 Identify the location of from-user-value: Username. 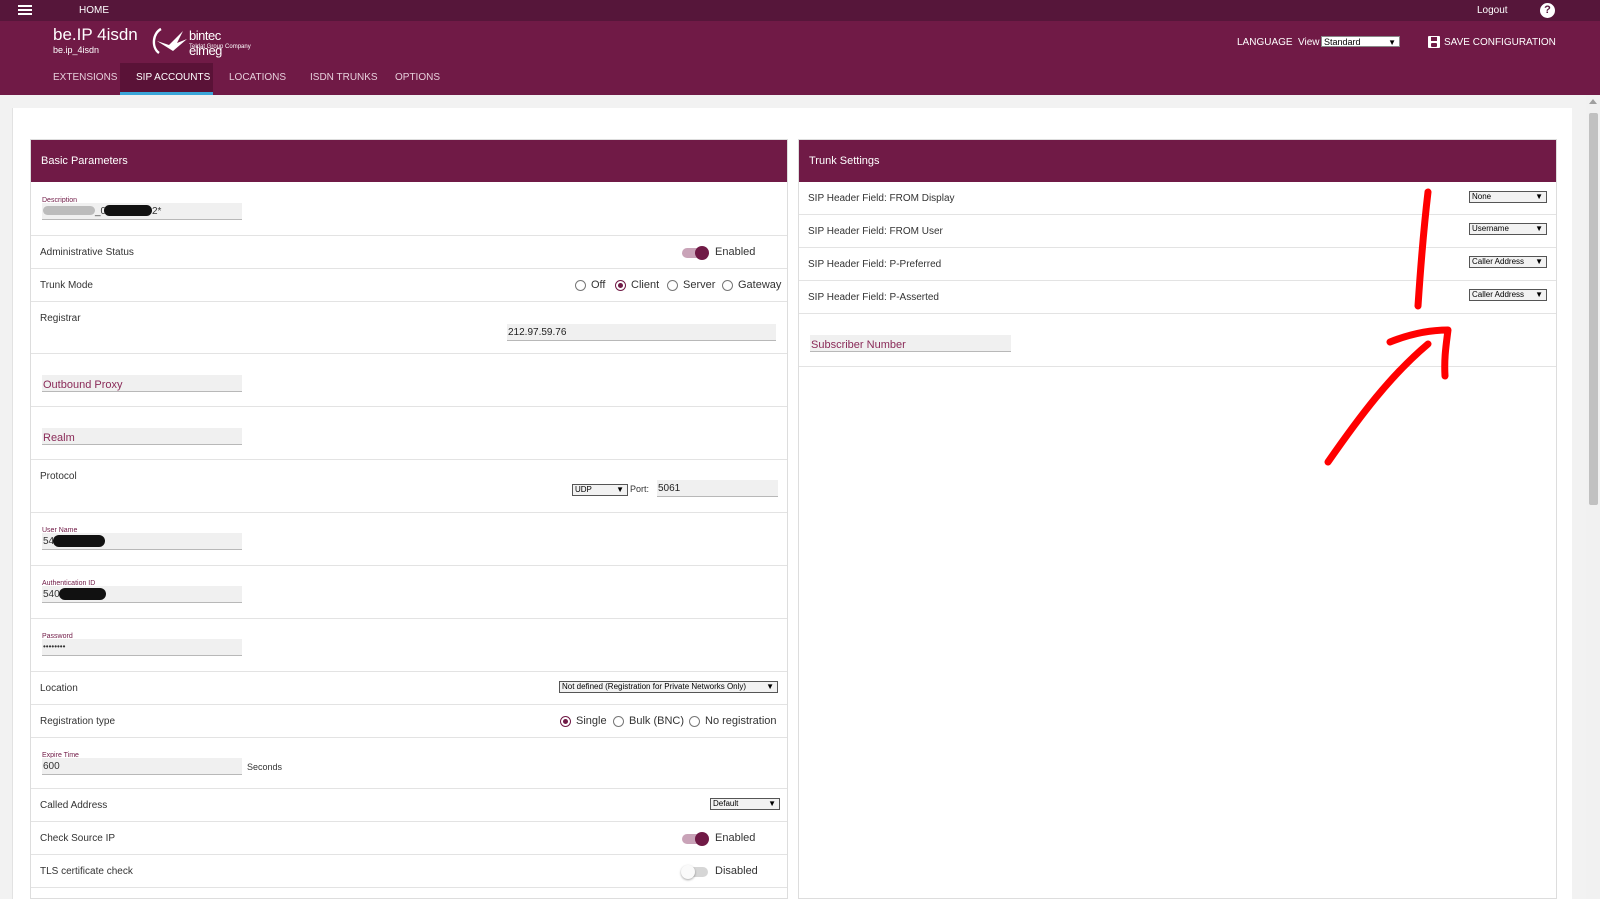
(1490, 228).